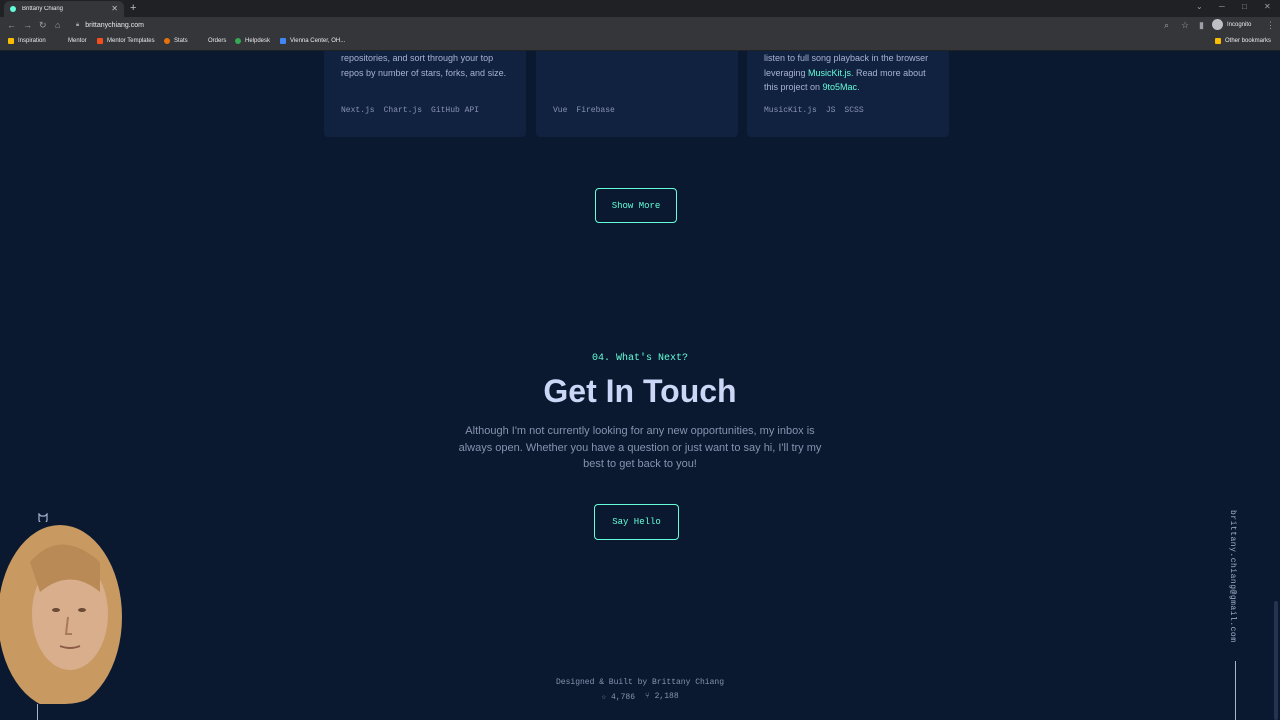 The image size is (1280, 720). Describe the element at coordinates (167, 41) in the screenshot. I see `stats-icon` at that location.